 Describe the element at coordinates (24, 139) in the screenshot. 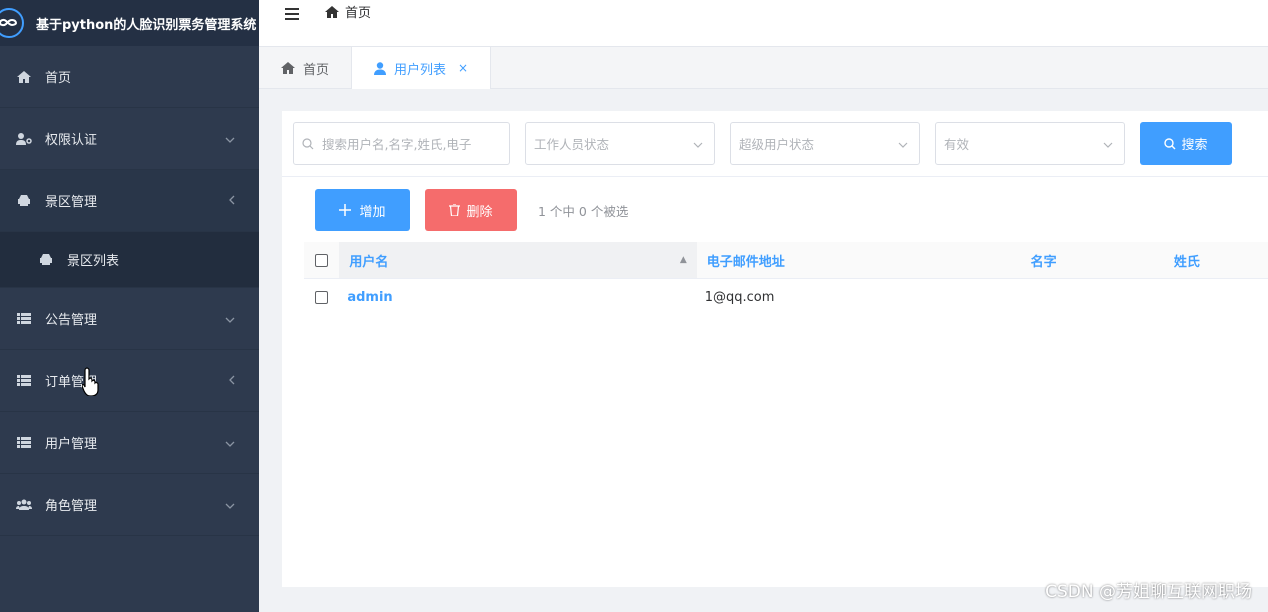

I see `user-key-icon` at that location.